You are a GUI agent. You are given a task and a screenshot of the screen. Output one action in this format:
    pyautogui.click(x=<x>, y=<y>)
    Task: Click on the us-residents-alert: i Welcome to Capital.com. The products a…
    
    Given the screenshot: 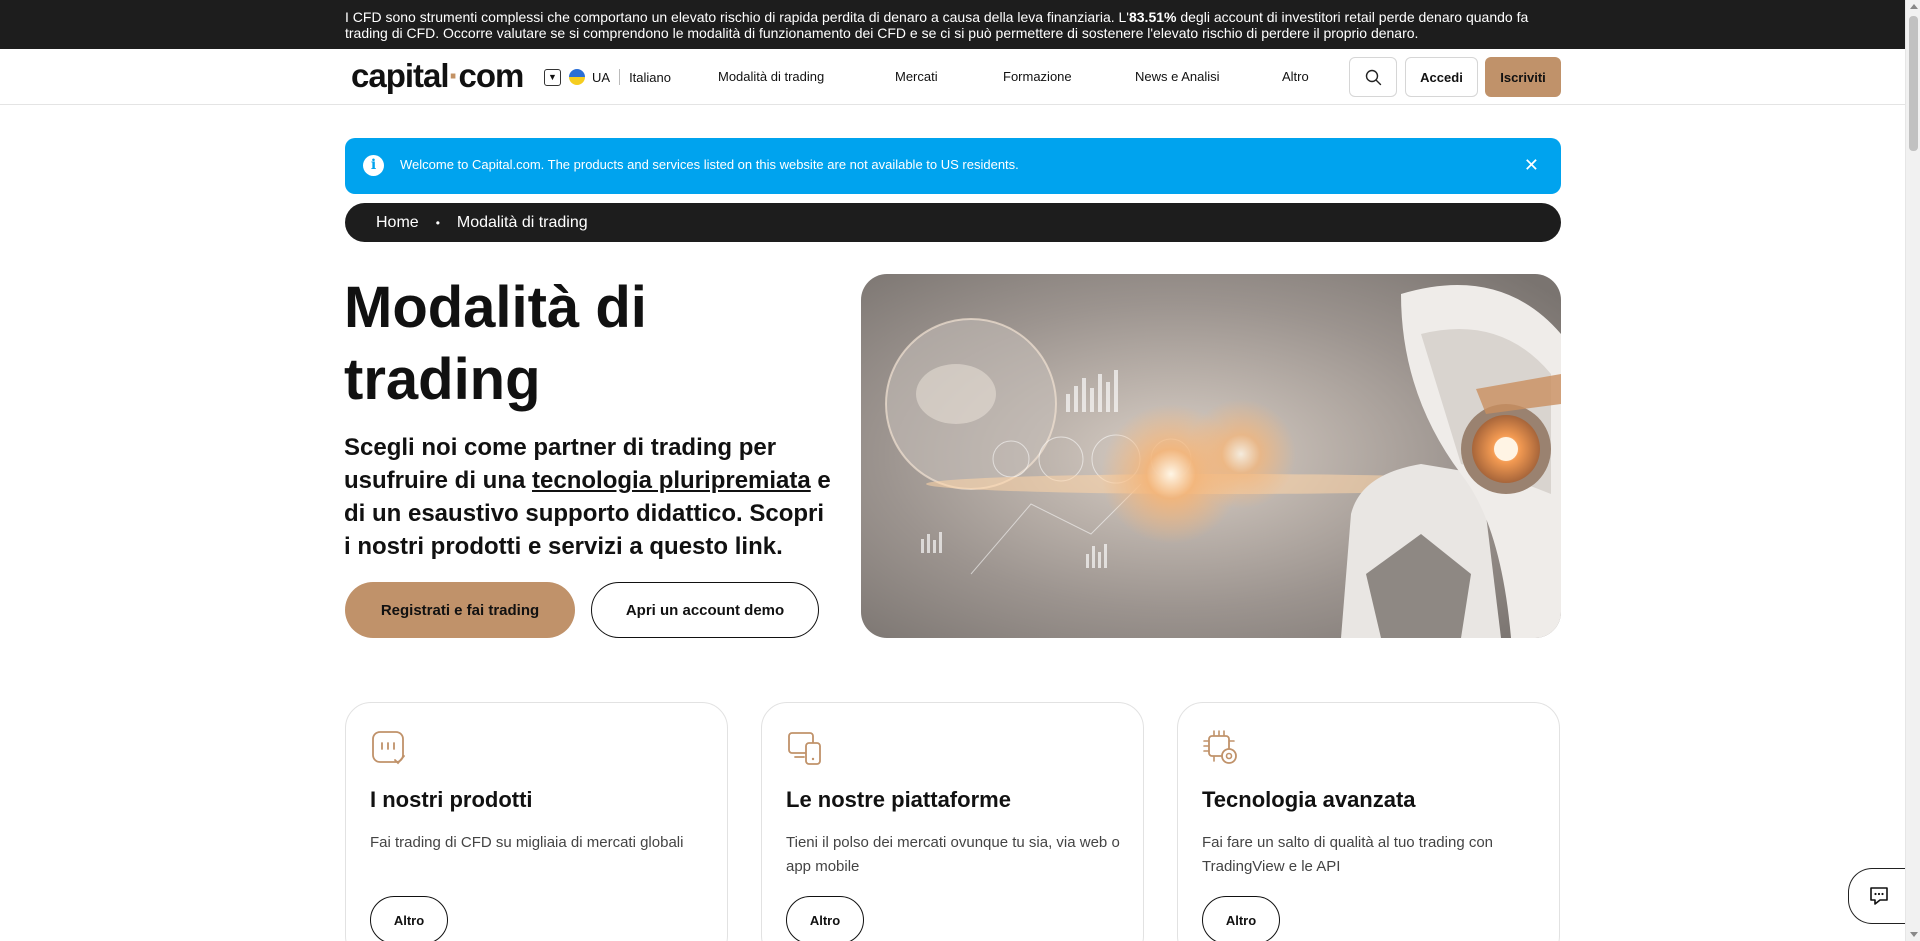 What is the action you would take?
    pyautogui.click(x=953, y=166)
    